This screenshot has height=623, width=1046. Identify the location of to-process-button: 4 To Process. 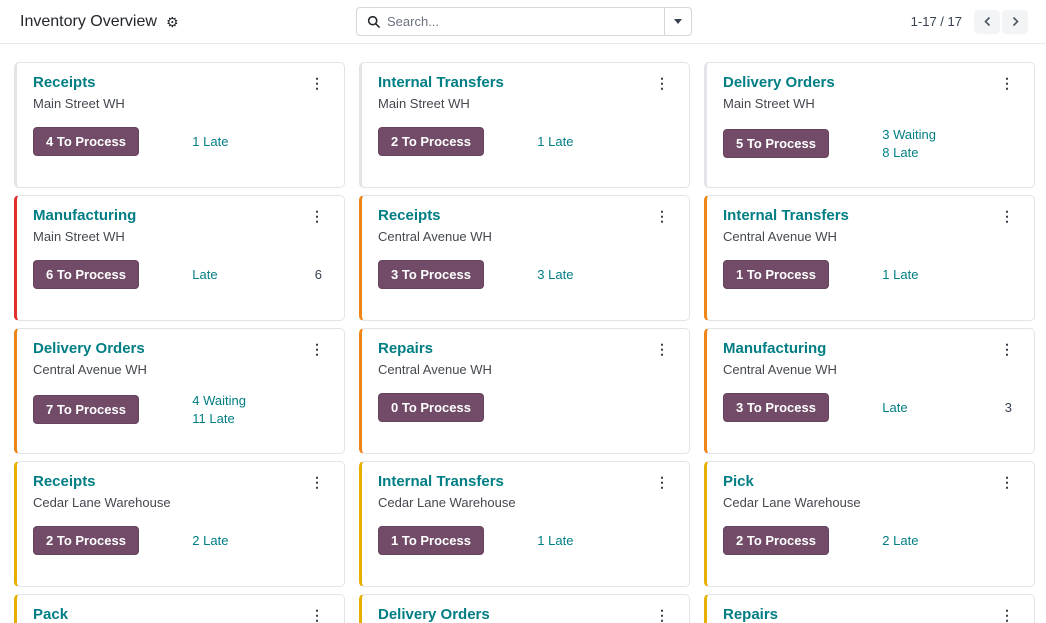
(86, 141).